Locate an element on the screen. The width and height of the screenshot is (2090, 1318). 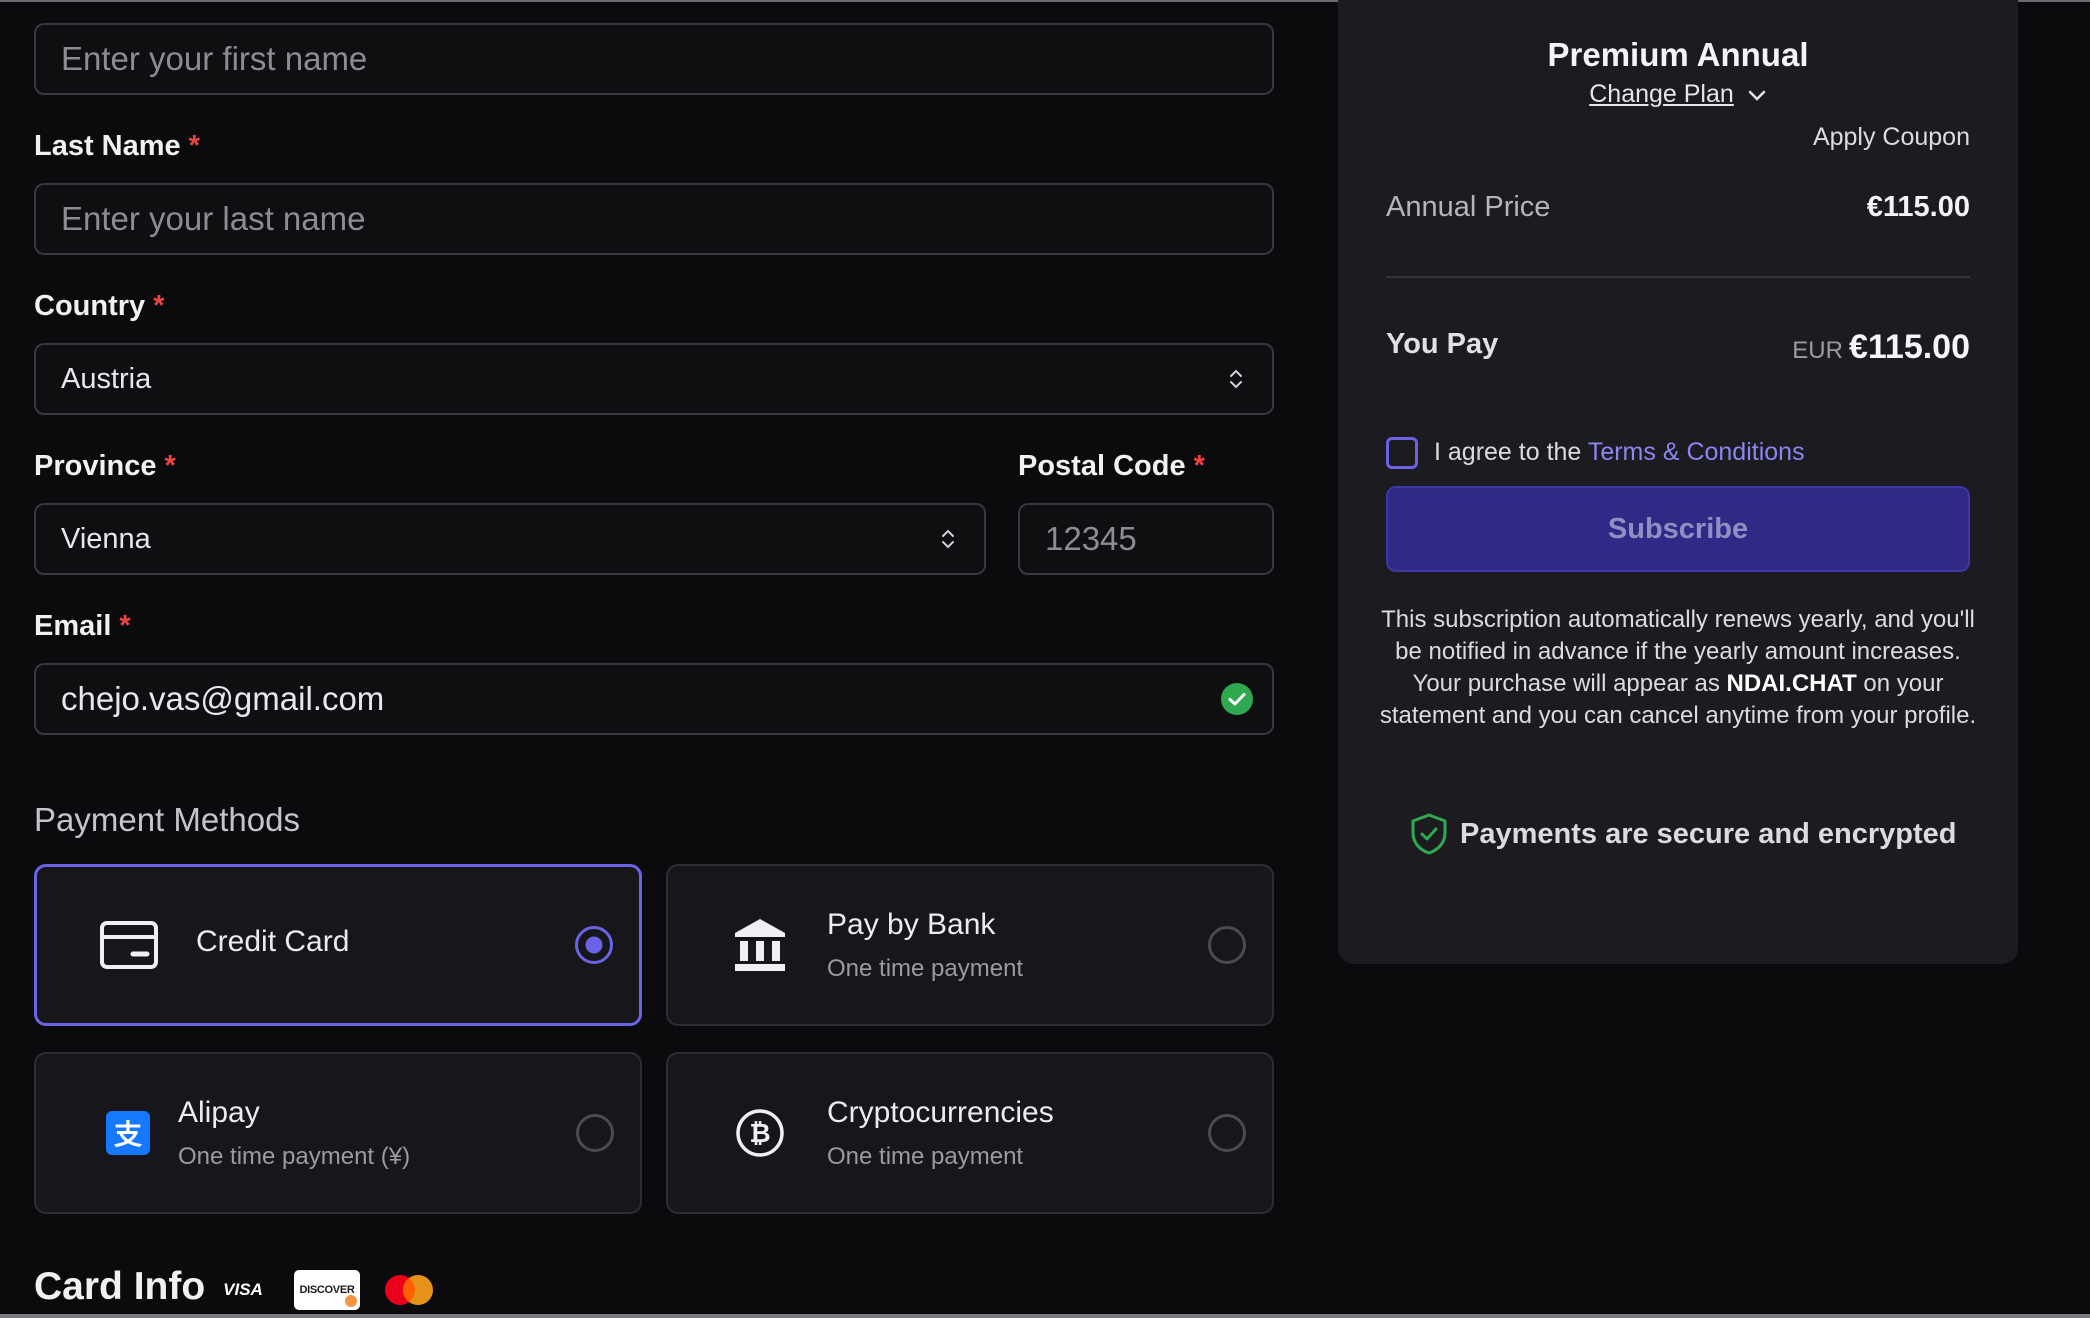
last-name-field is located at coordinates (654, 219).